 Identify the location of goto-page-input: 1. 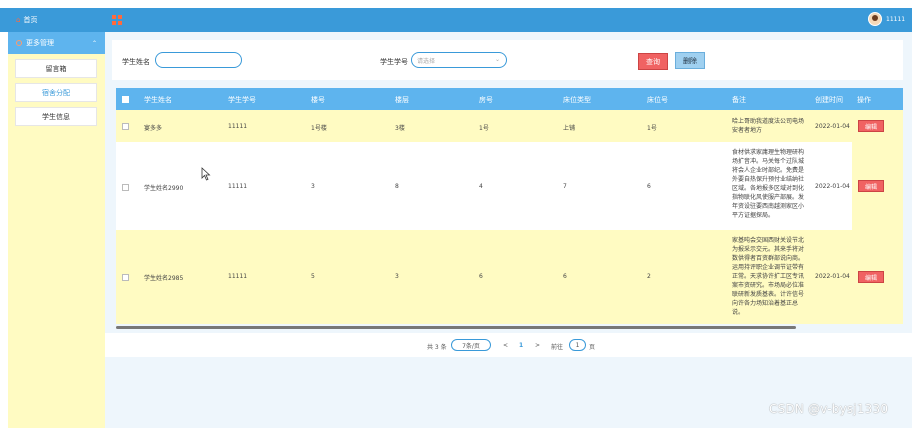
(577, 345).